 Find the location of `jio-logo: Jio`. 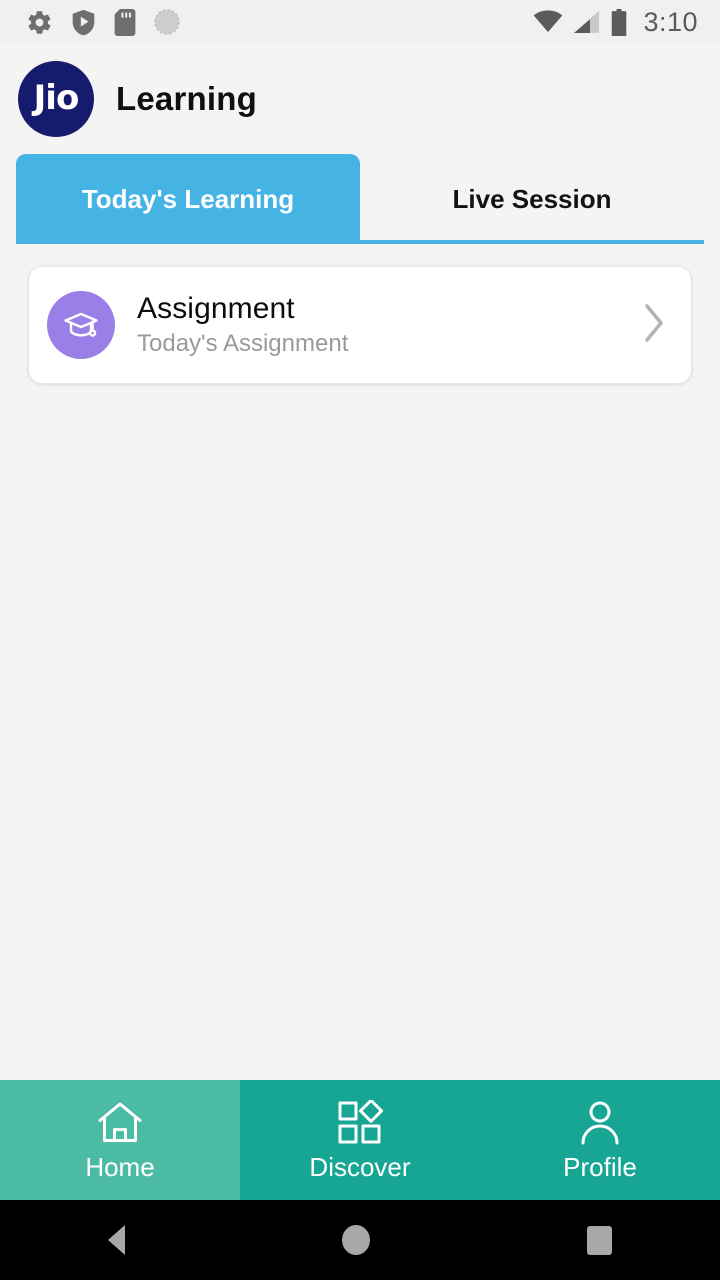

jio-logo: Jio is located at coordinates (56, 99).